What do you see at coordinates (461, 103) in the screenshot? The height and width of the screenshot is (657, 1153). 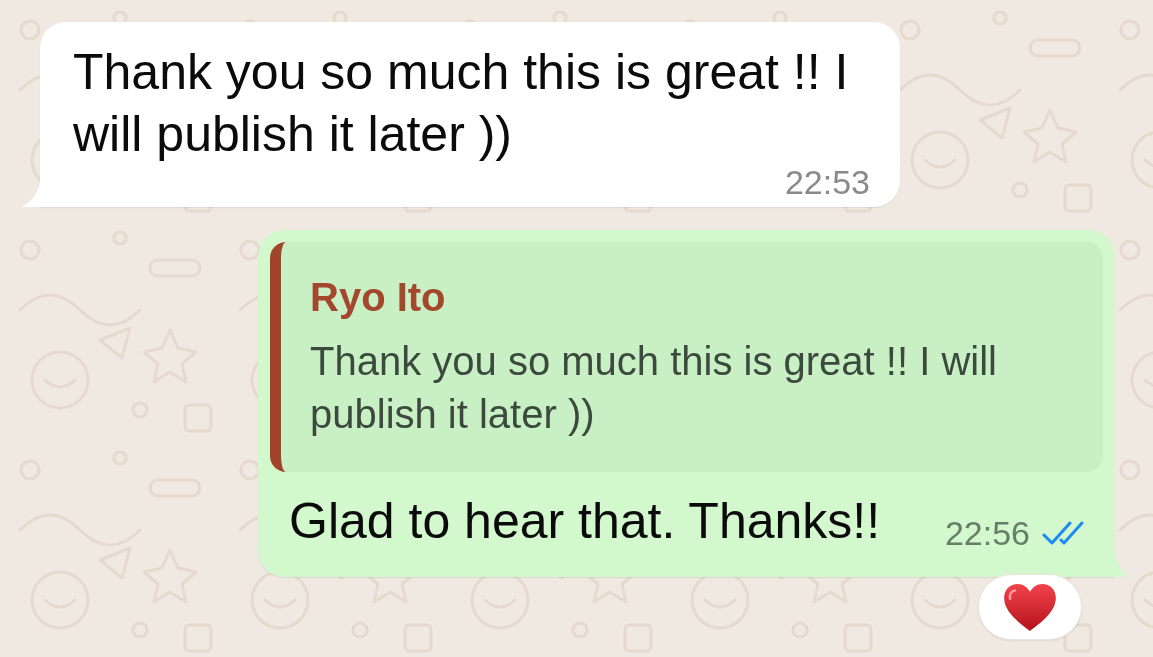 I see `message-text: Thank you so much this is great !! I will publish it later ))` at bounding box center [461, 103].